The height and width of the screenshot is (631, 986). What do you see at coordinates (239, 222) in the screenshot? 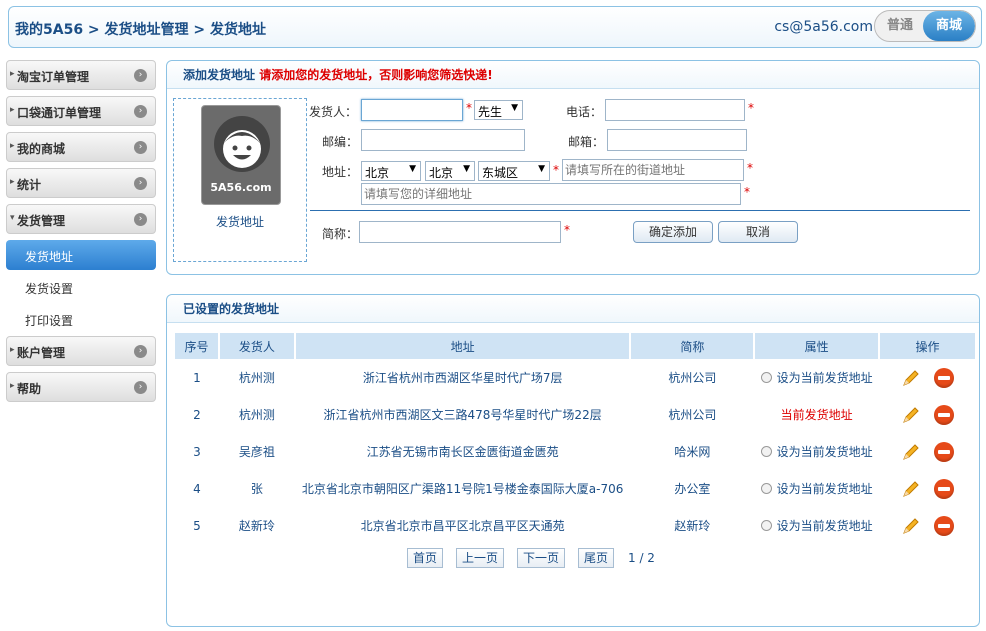
I see `avatar-caption: 发货地址` at bounding box center [239, 222].